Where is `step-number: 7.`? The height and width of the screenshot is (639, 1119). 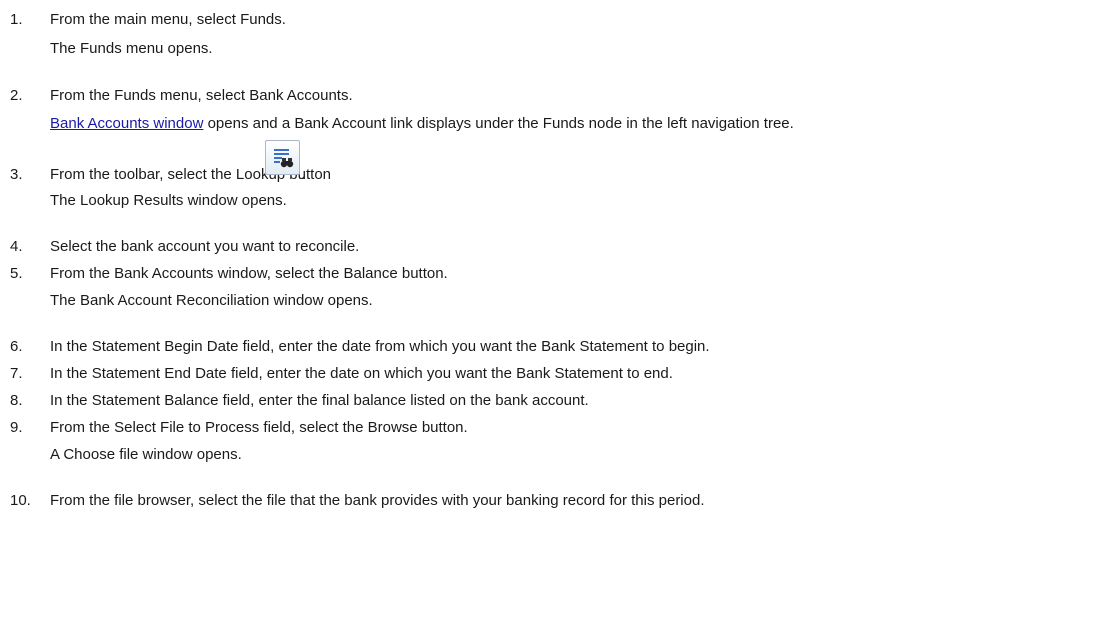
step-number: 7. is located at coordinates (16, 373).